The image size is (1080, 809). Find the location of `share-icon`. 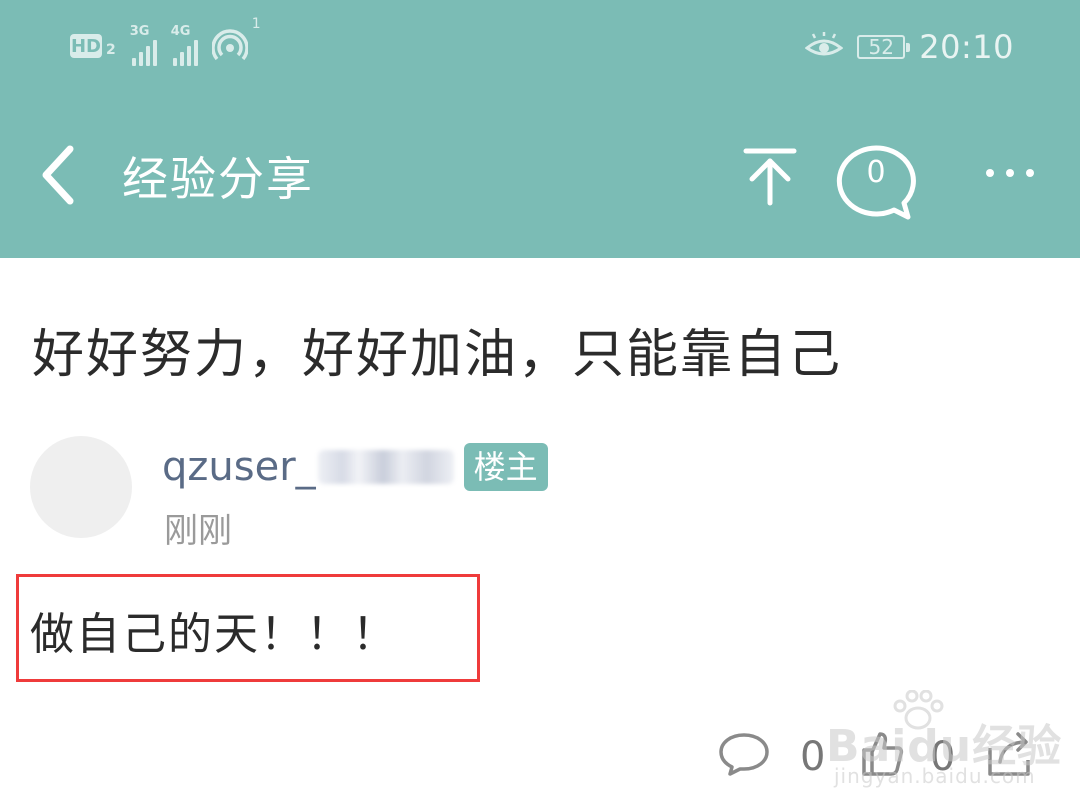

share-icon is located at coordinates (1009, 754).